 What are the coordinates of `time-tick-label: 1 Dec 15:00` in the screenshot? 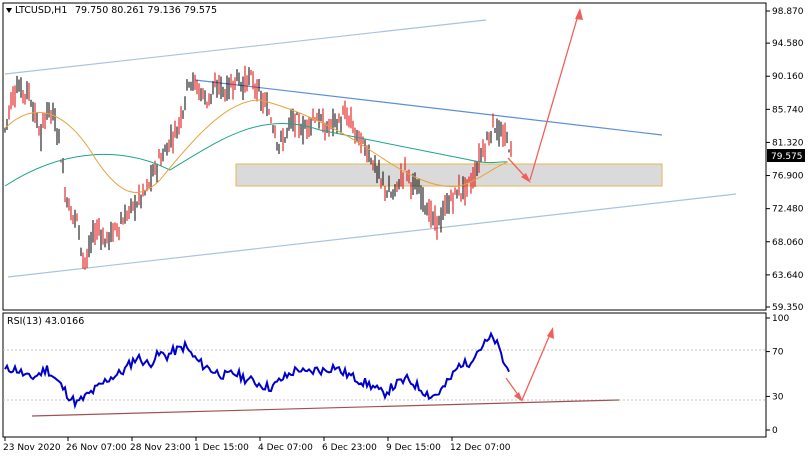 It's located at (221, 448).